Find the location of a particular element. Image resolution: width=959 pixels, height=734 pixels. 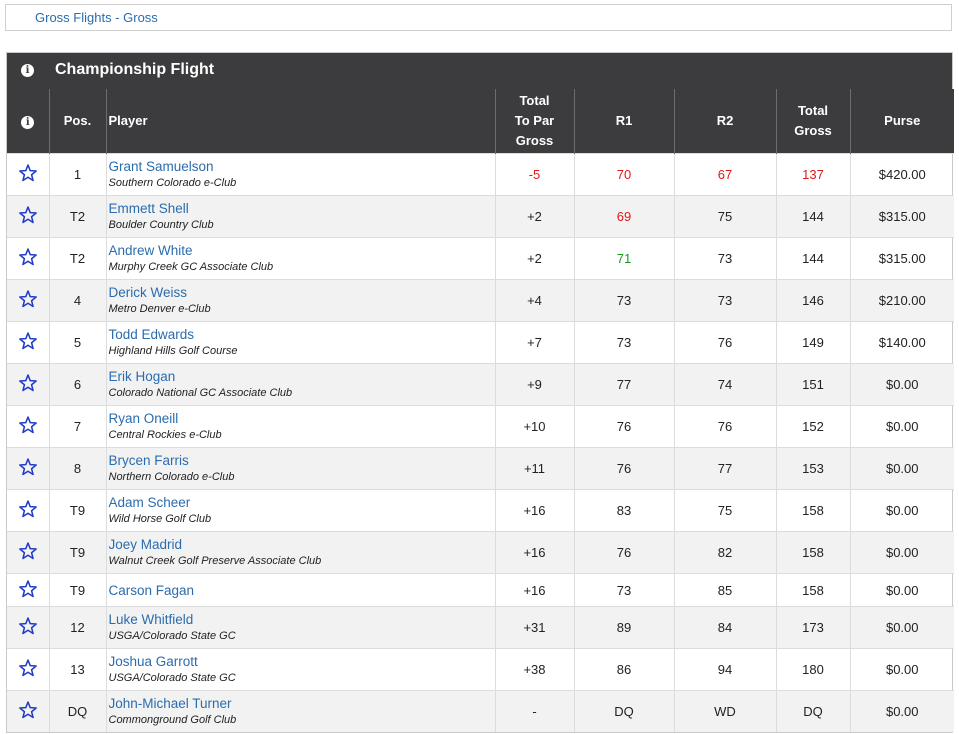

r2-cell: 76 is located at coordinates (724, 426).